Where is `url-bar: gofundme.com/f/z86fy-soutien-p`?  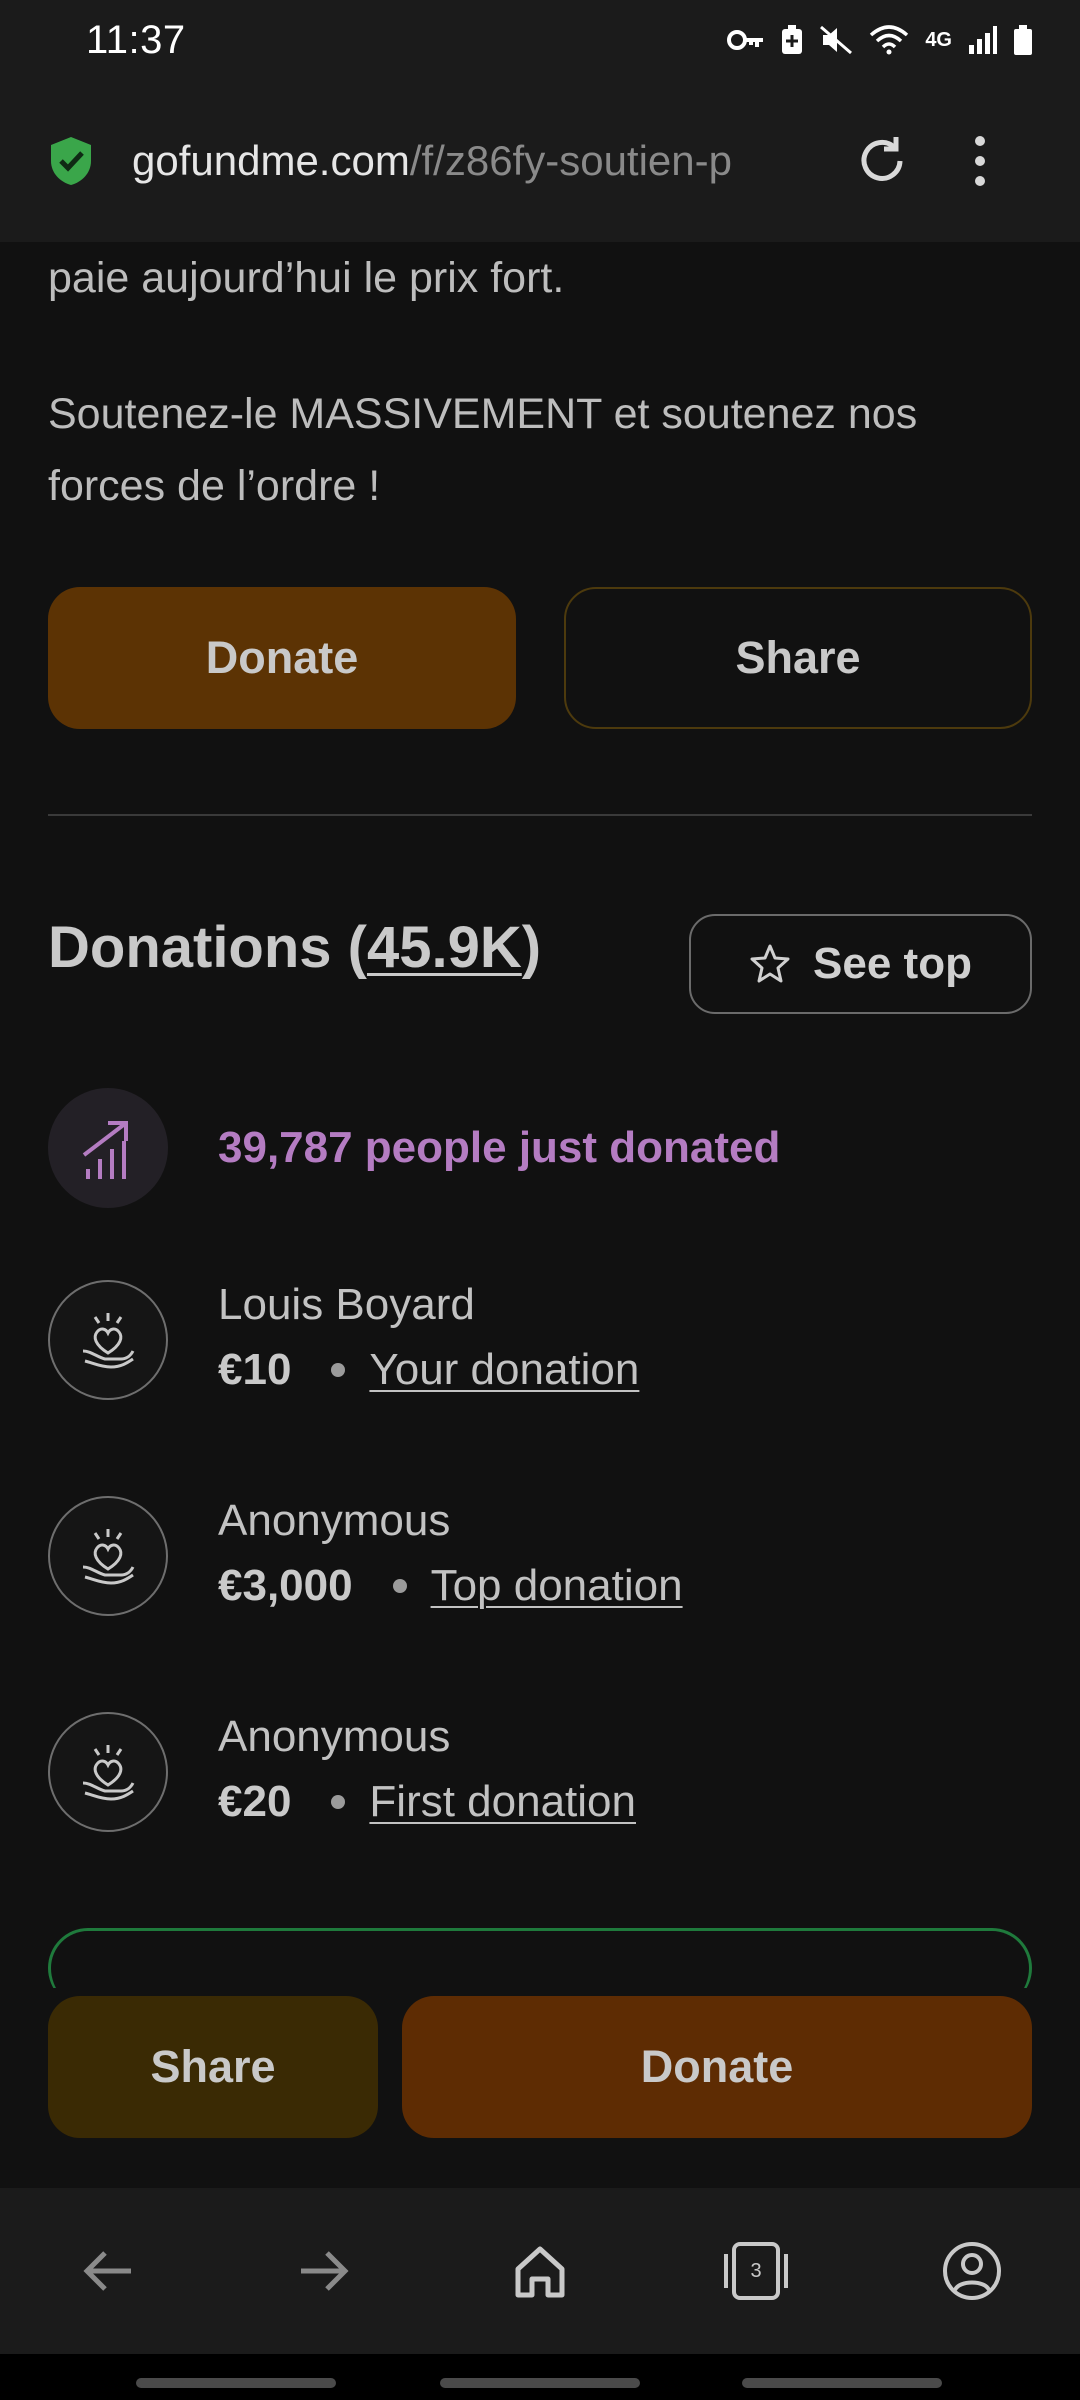 url-bar: gofundme.com/f/z86fy-soutien-p is located at coordinates (540, 161).